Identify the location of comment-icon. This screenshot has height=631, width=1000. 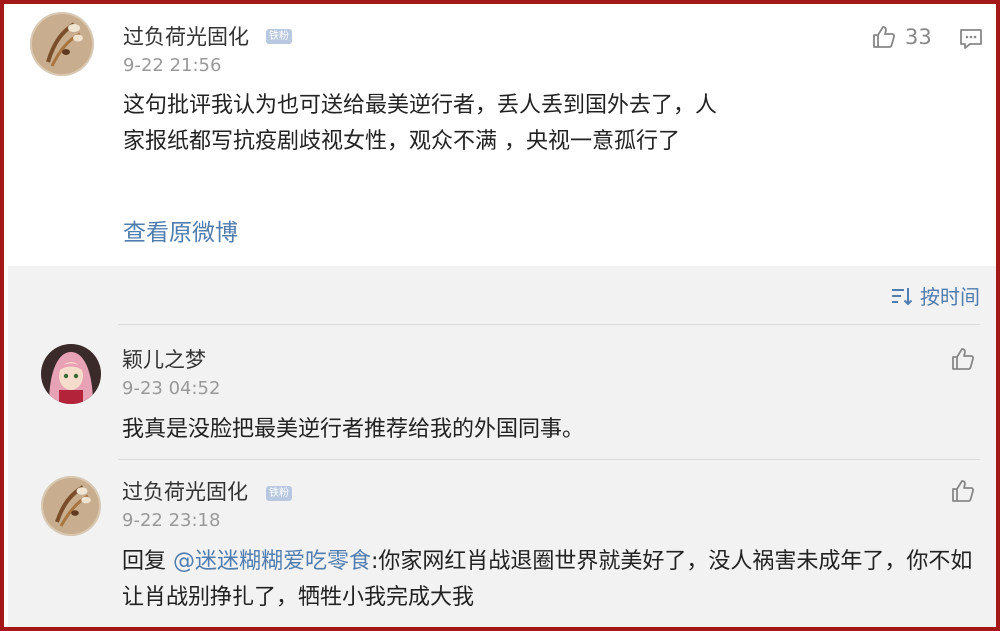
(971, 39).